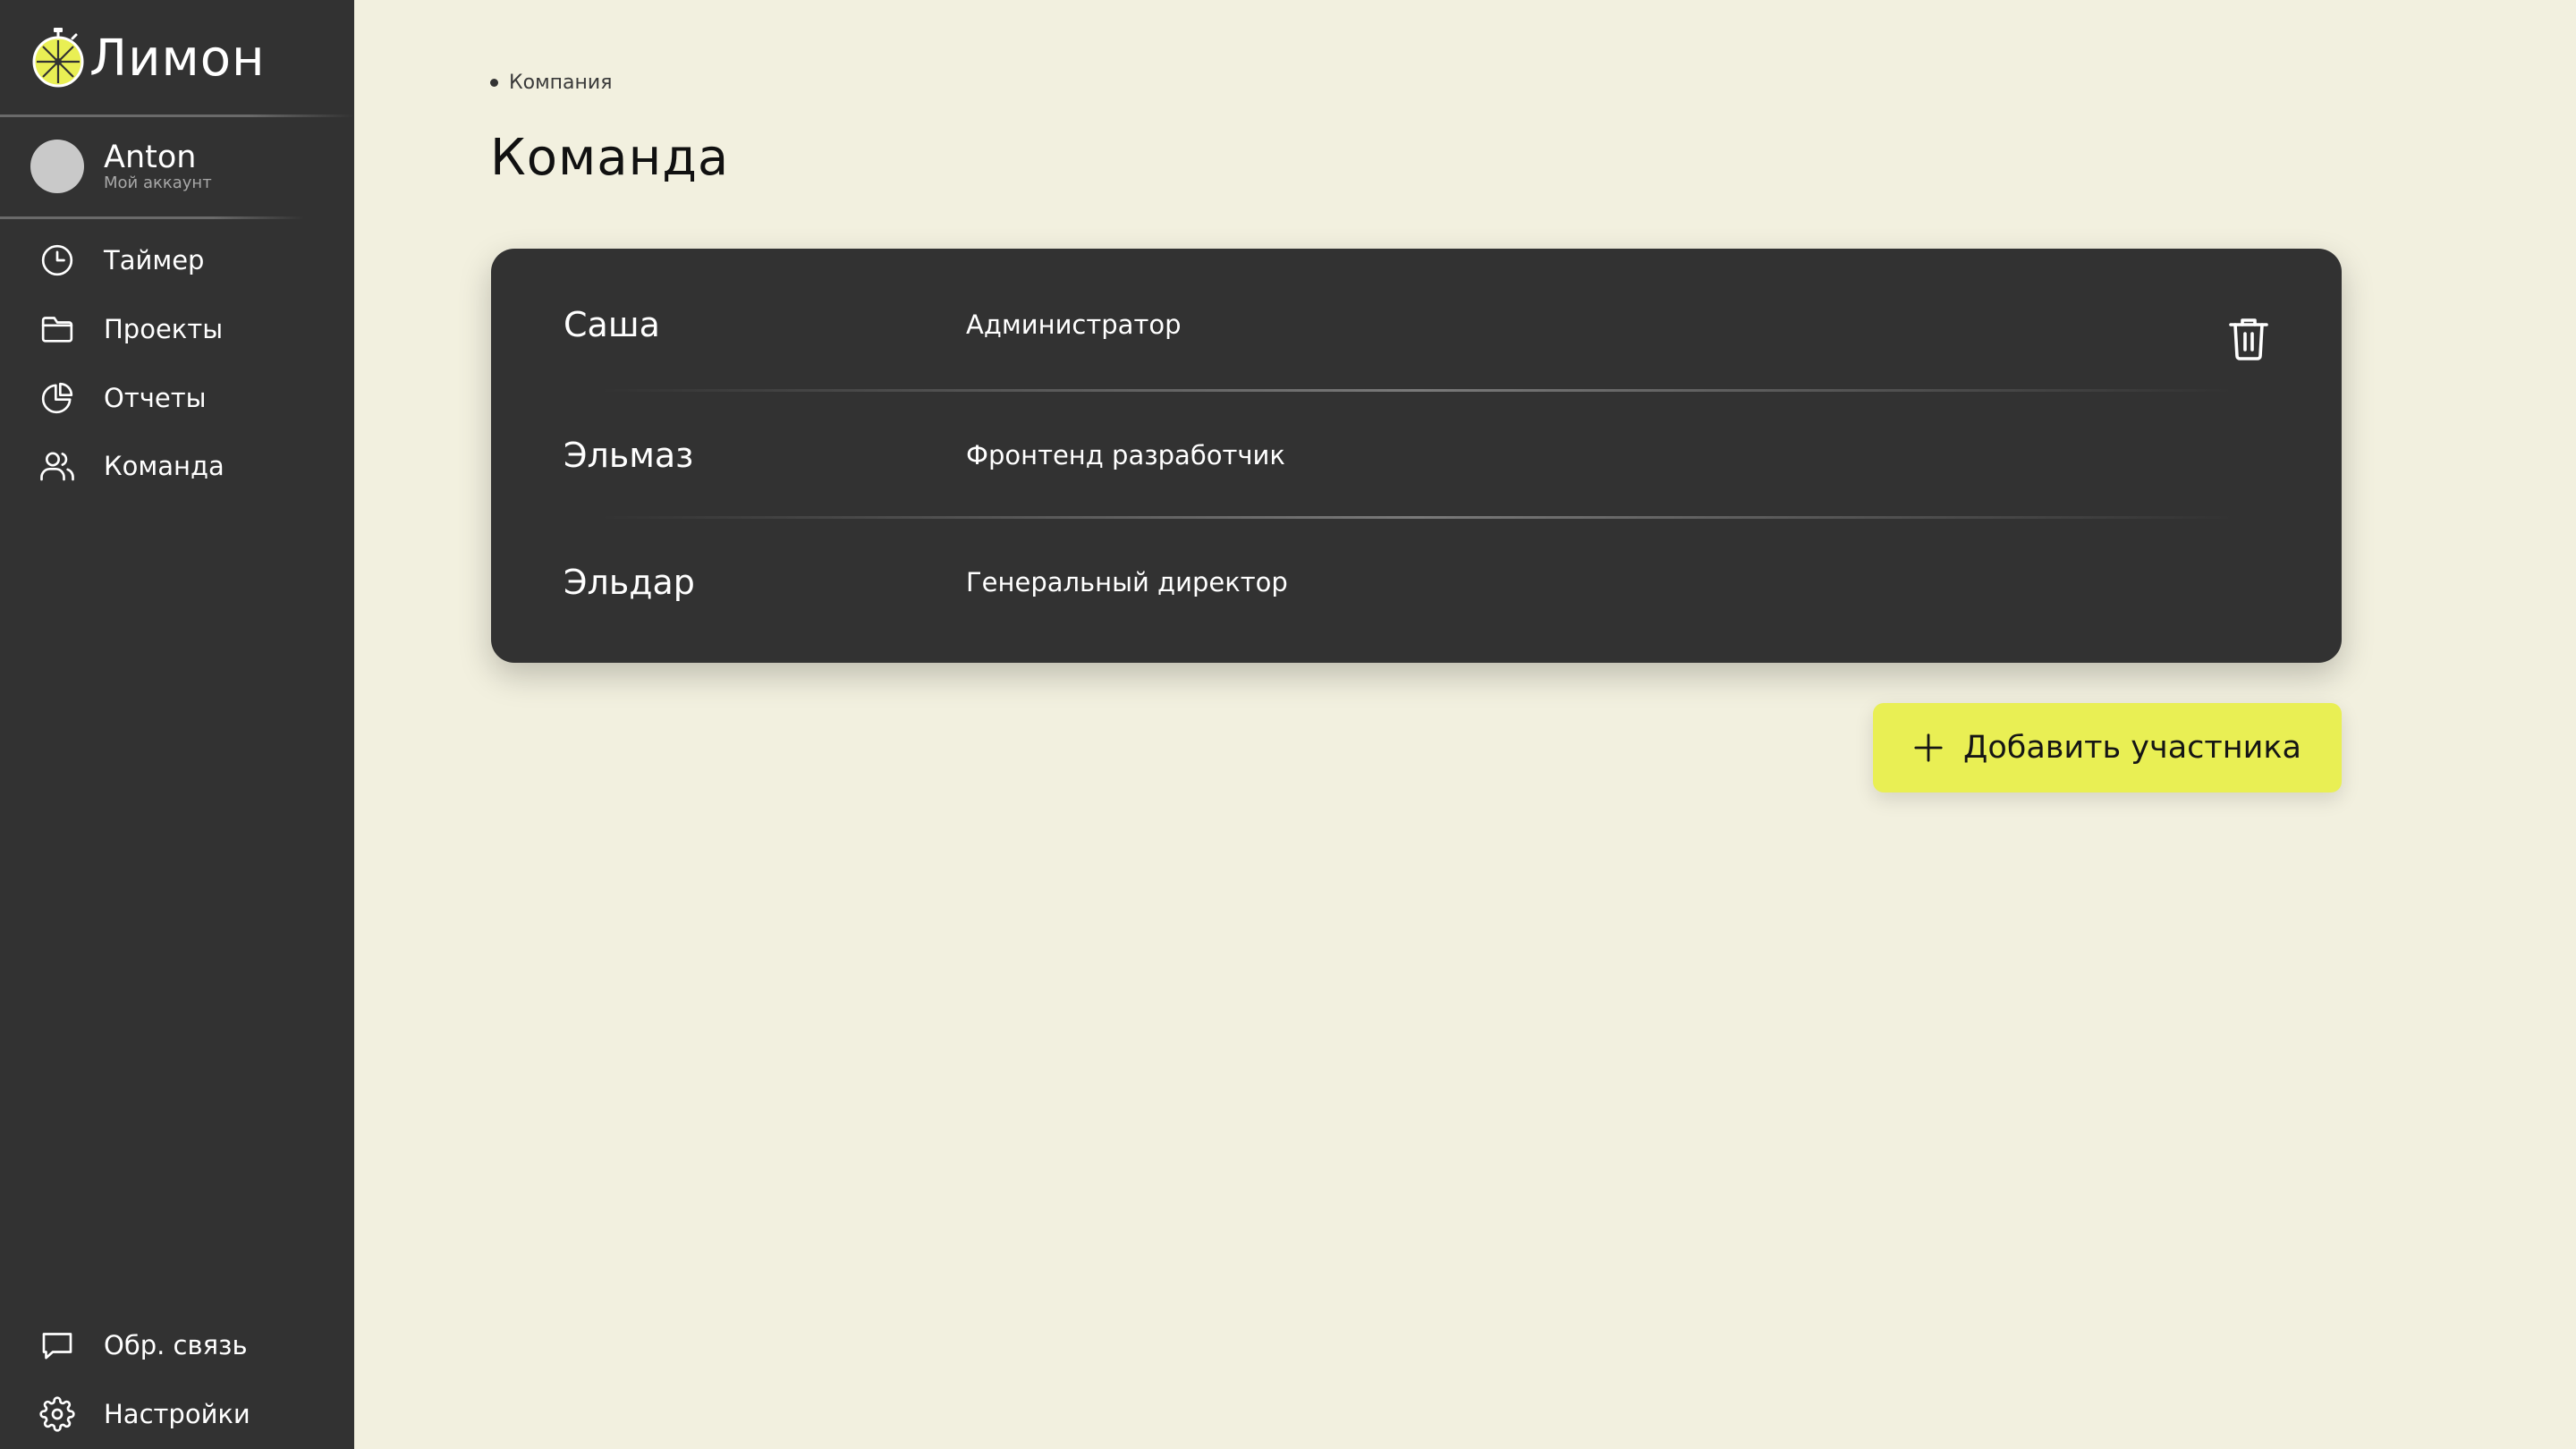 Image resolution: width=2576 pixels, height=1449 pixels. I want to click on sidebar-item-label: Настройки, so click(177, 1414).